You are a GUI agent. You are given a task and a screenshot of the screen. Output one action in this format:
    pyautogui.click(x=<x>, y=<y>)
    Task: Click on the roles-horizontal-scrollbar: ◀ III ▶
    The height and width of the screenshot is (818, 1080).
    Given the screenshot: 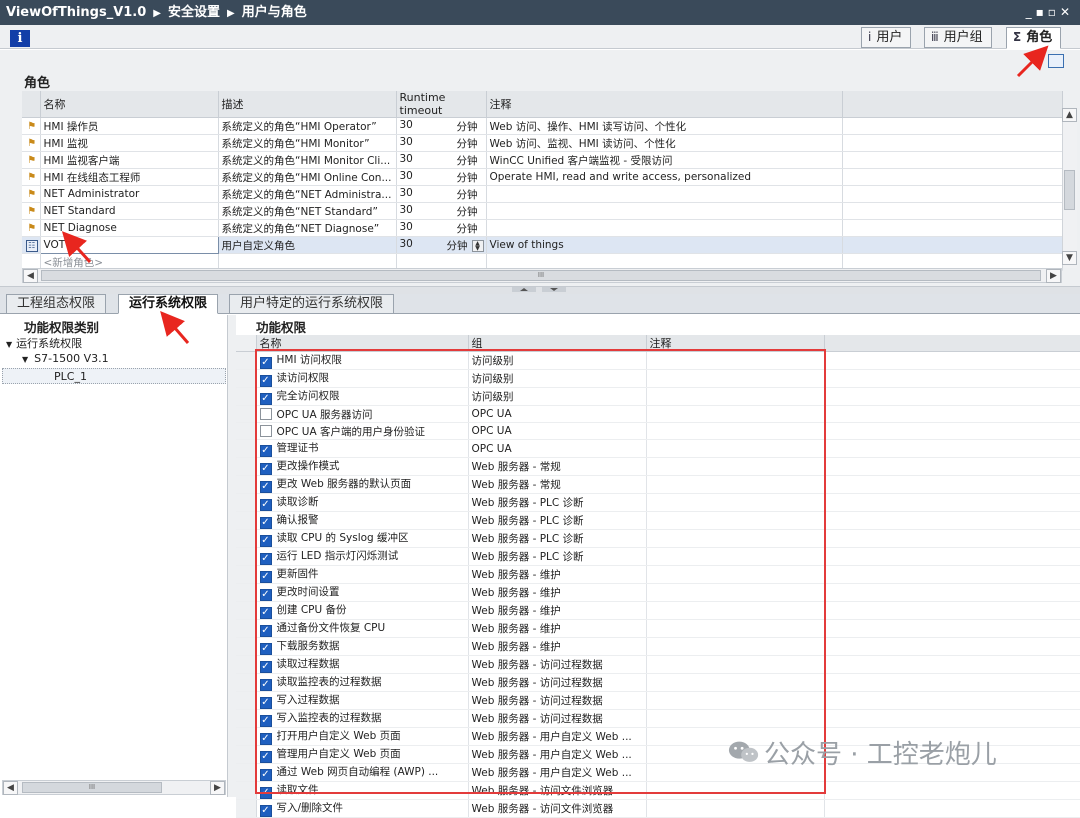 What is the action you would take?
    pyautogui.click(x=542, y=275)
    